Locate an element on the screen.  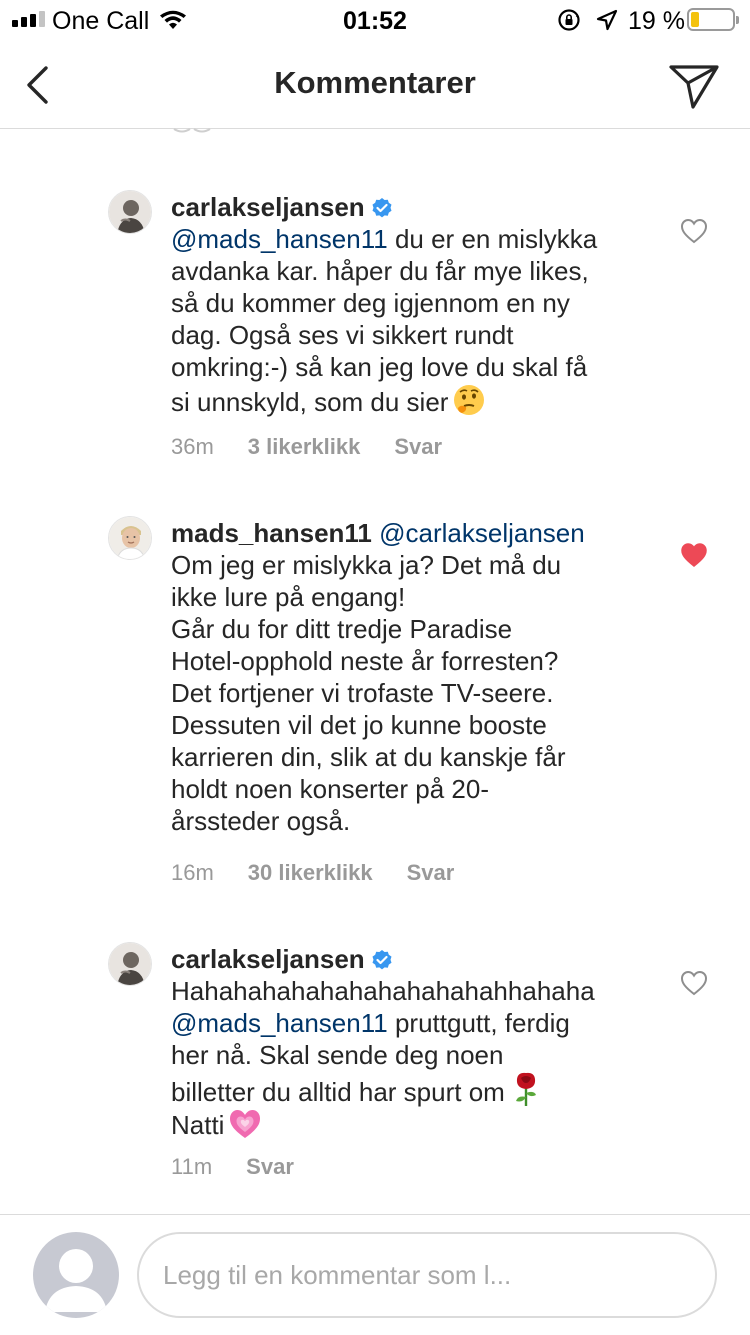
comment-text: Hotel-opphold neste år forresten? is located at coordinates (365, 661).